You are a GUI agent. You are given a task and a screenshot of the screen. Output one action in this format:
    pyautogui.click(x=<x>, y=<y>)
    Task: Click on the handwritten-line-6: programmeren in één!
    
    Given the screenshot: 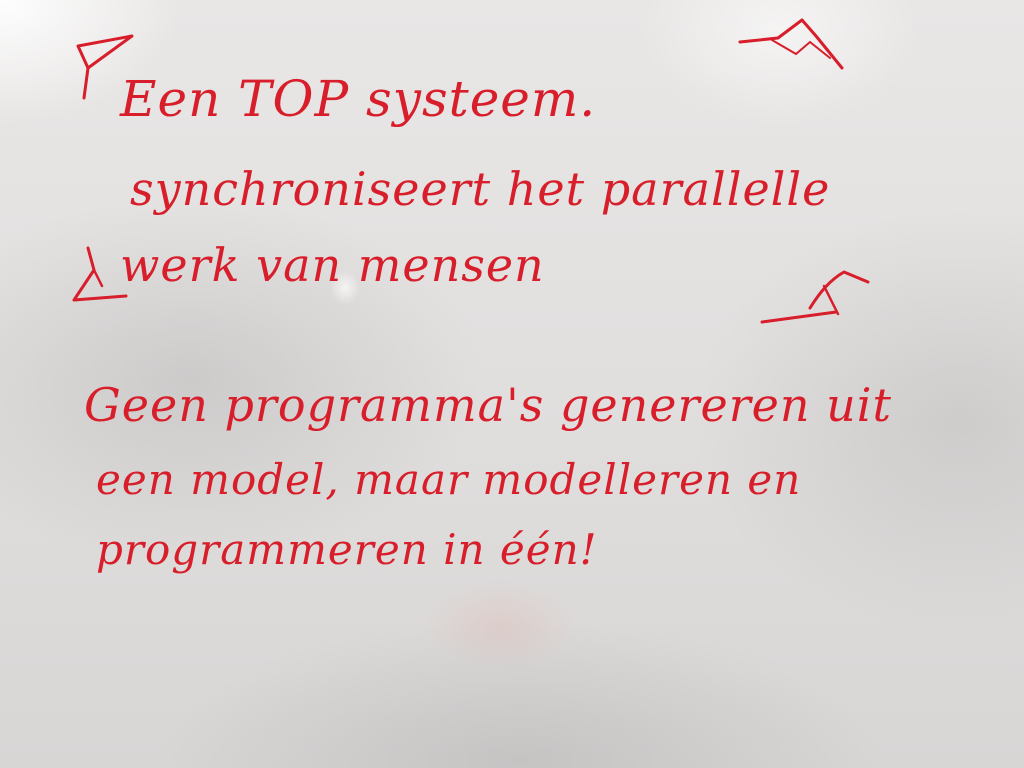 What is the action you would take?
    pyautogui.click(x=347, y=549)
    